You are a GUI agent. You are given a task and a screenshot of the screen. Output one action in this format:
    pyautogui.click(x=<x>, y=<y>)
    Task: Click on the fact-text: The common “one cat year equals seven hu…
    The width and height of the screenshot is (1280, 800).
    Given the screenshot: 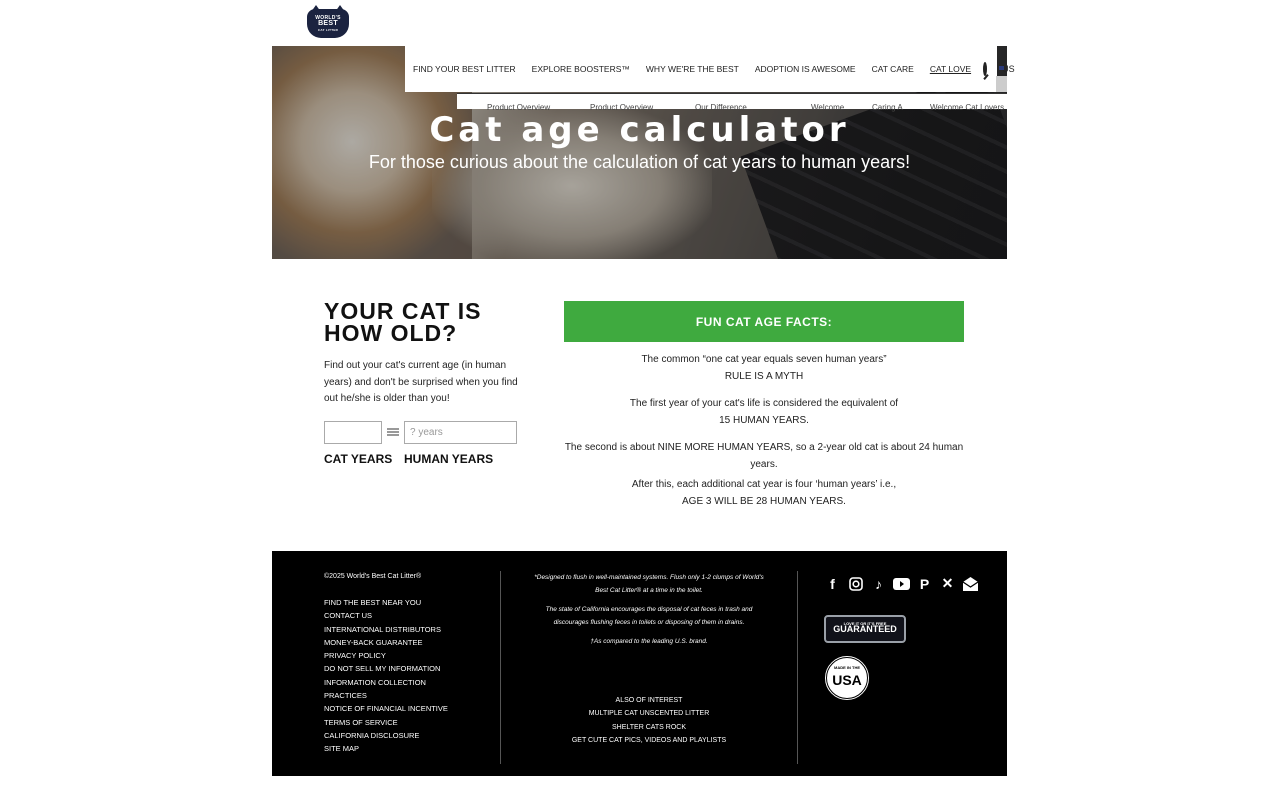 What is the action you would take?
    pyautogui.click(x=764, y=359)
    